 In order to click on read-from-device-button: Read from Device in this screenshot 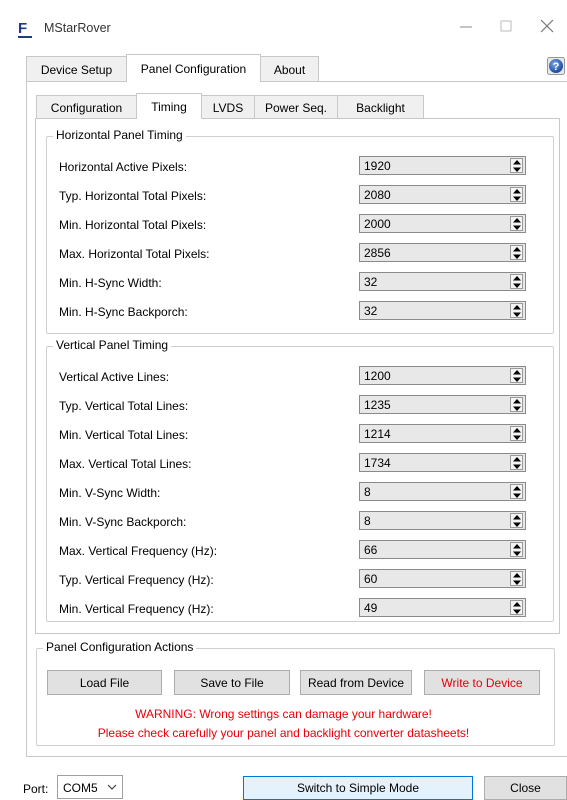, I will do `click(356, 682)`.